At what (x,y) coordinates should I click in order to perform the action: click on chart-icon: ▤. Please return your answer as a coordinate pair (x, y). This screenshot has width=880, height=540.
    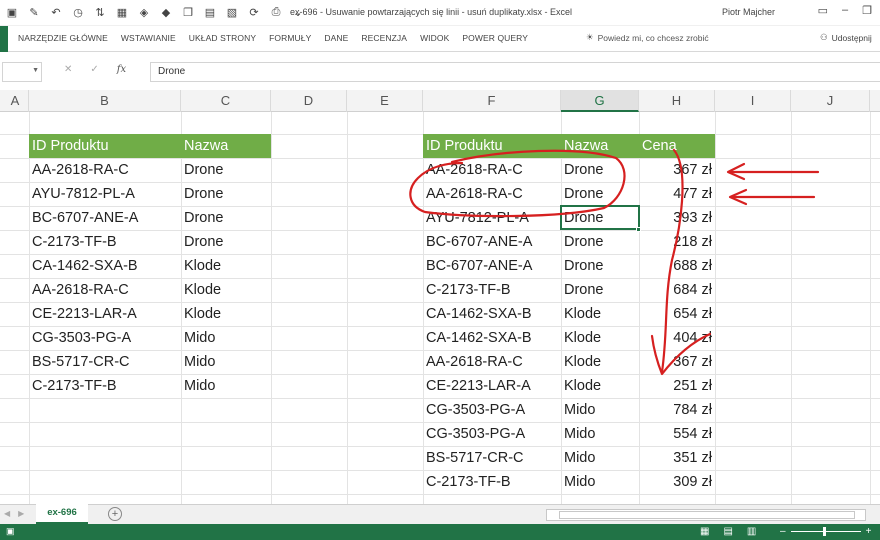
    Looking at the image, I should click on (210, 12).